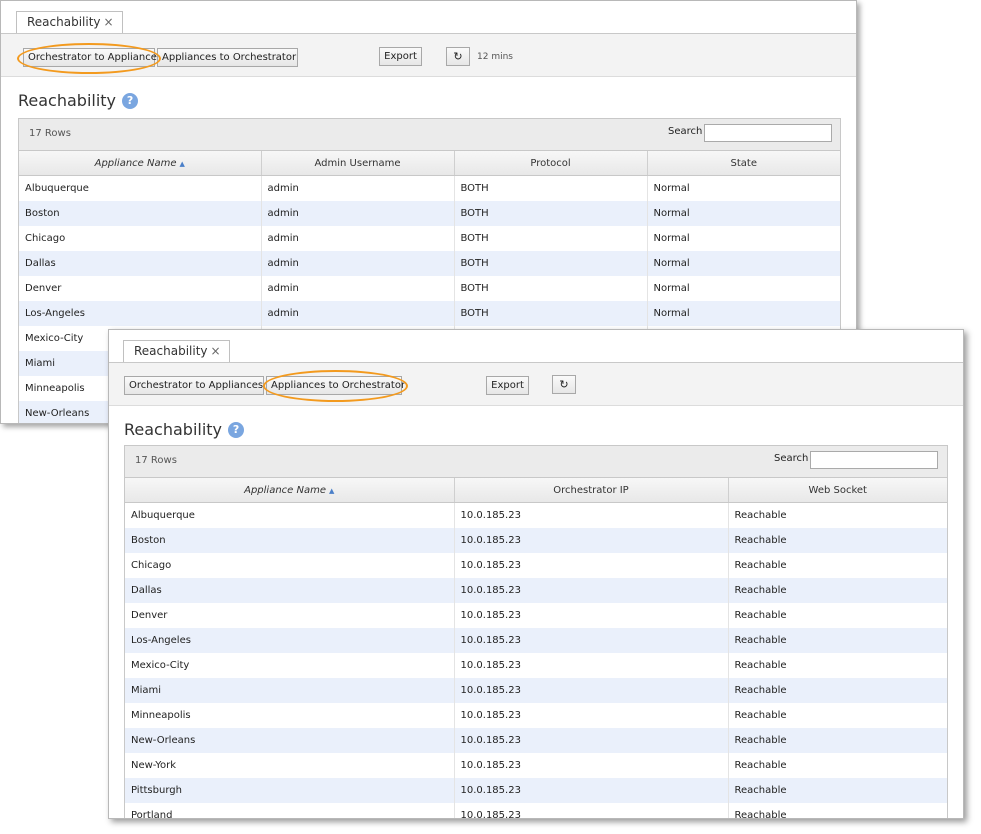 The height and width of the screenshot is (834, 981). I want to click on table-row: New-Orleans 10.0.185.23 Reachable, so click(536, 740).